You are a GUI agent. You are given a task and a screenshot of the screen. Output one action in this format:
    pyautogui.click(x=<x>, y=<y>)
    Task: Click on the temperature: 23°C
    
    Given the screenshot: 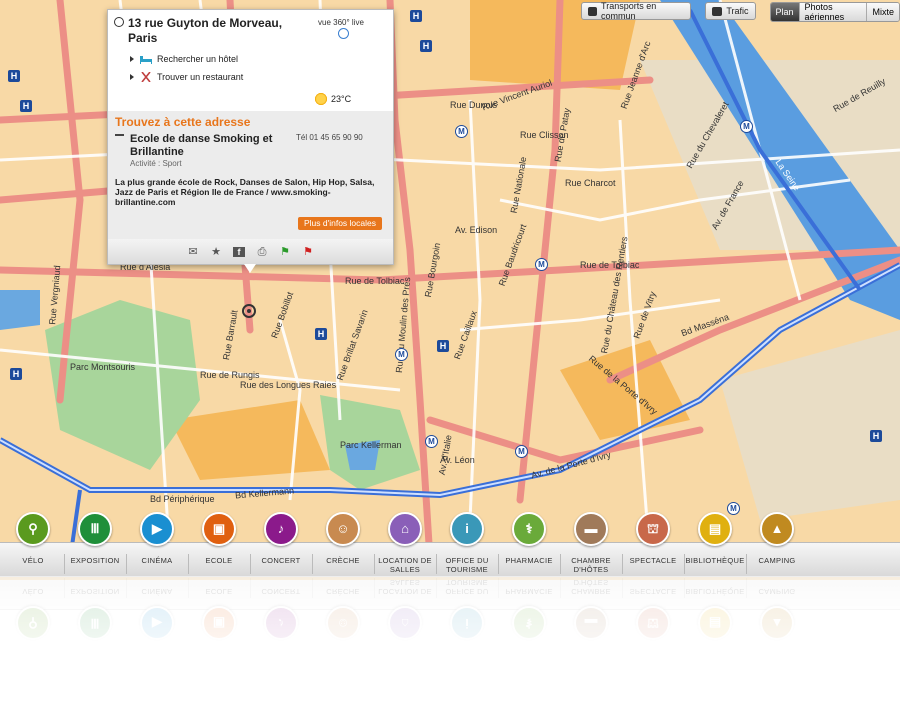 What is the action you would take?
    pyautogui.click(x=341, y=99)
    